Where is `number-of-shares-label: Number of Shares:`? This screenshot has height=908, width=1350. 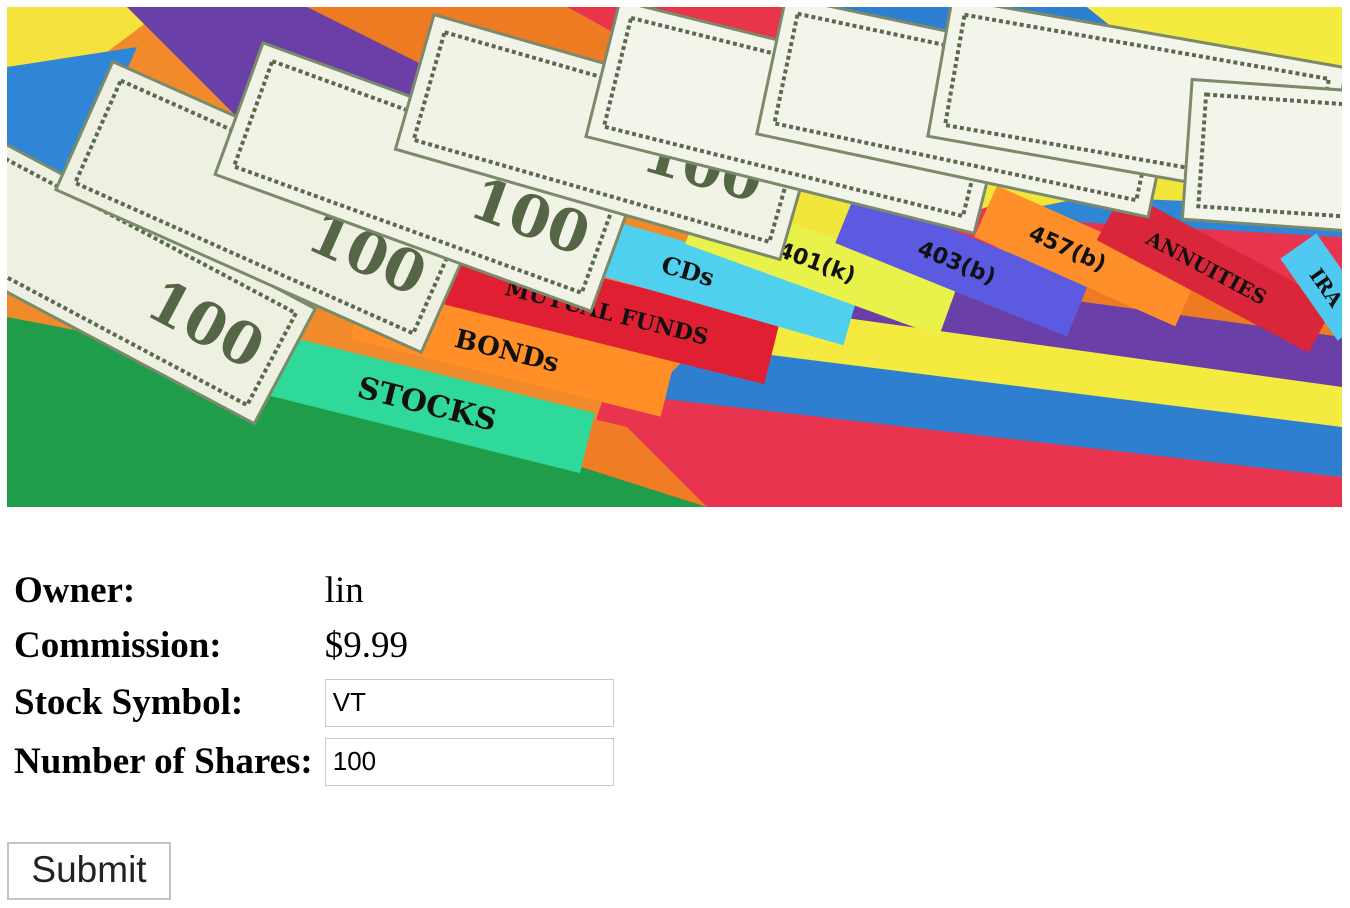 number-of-shares-label: Number of Shares: is located at coordinates (163, 761).